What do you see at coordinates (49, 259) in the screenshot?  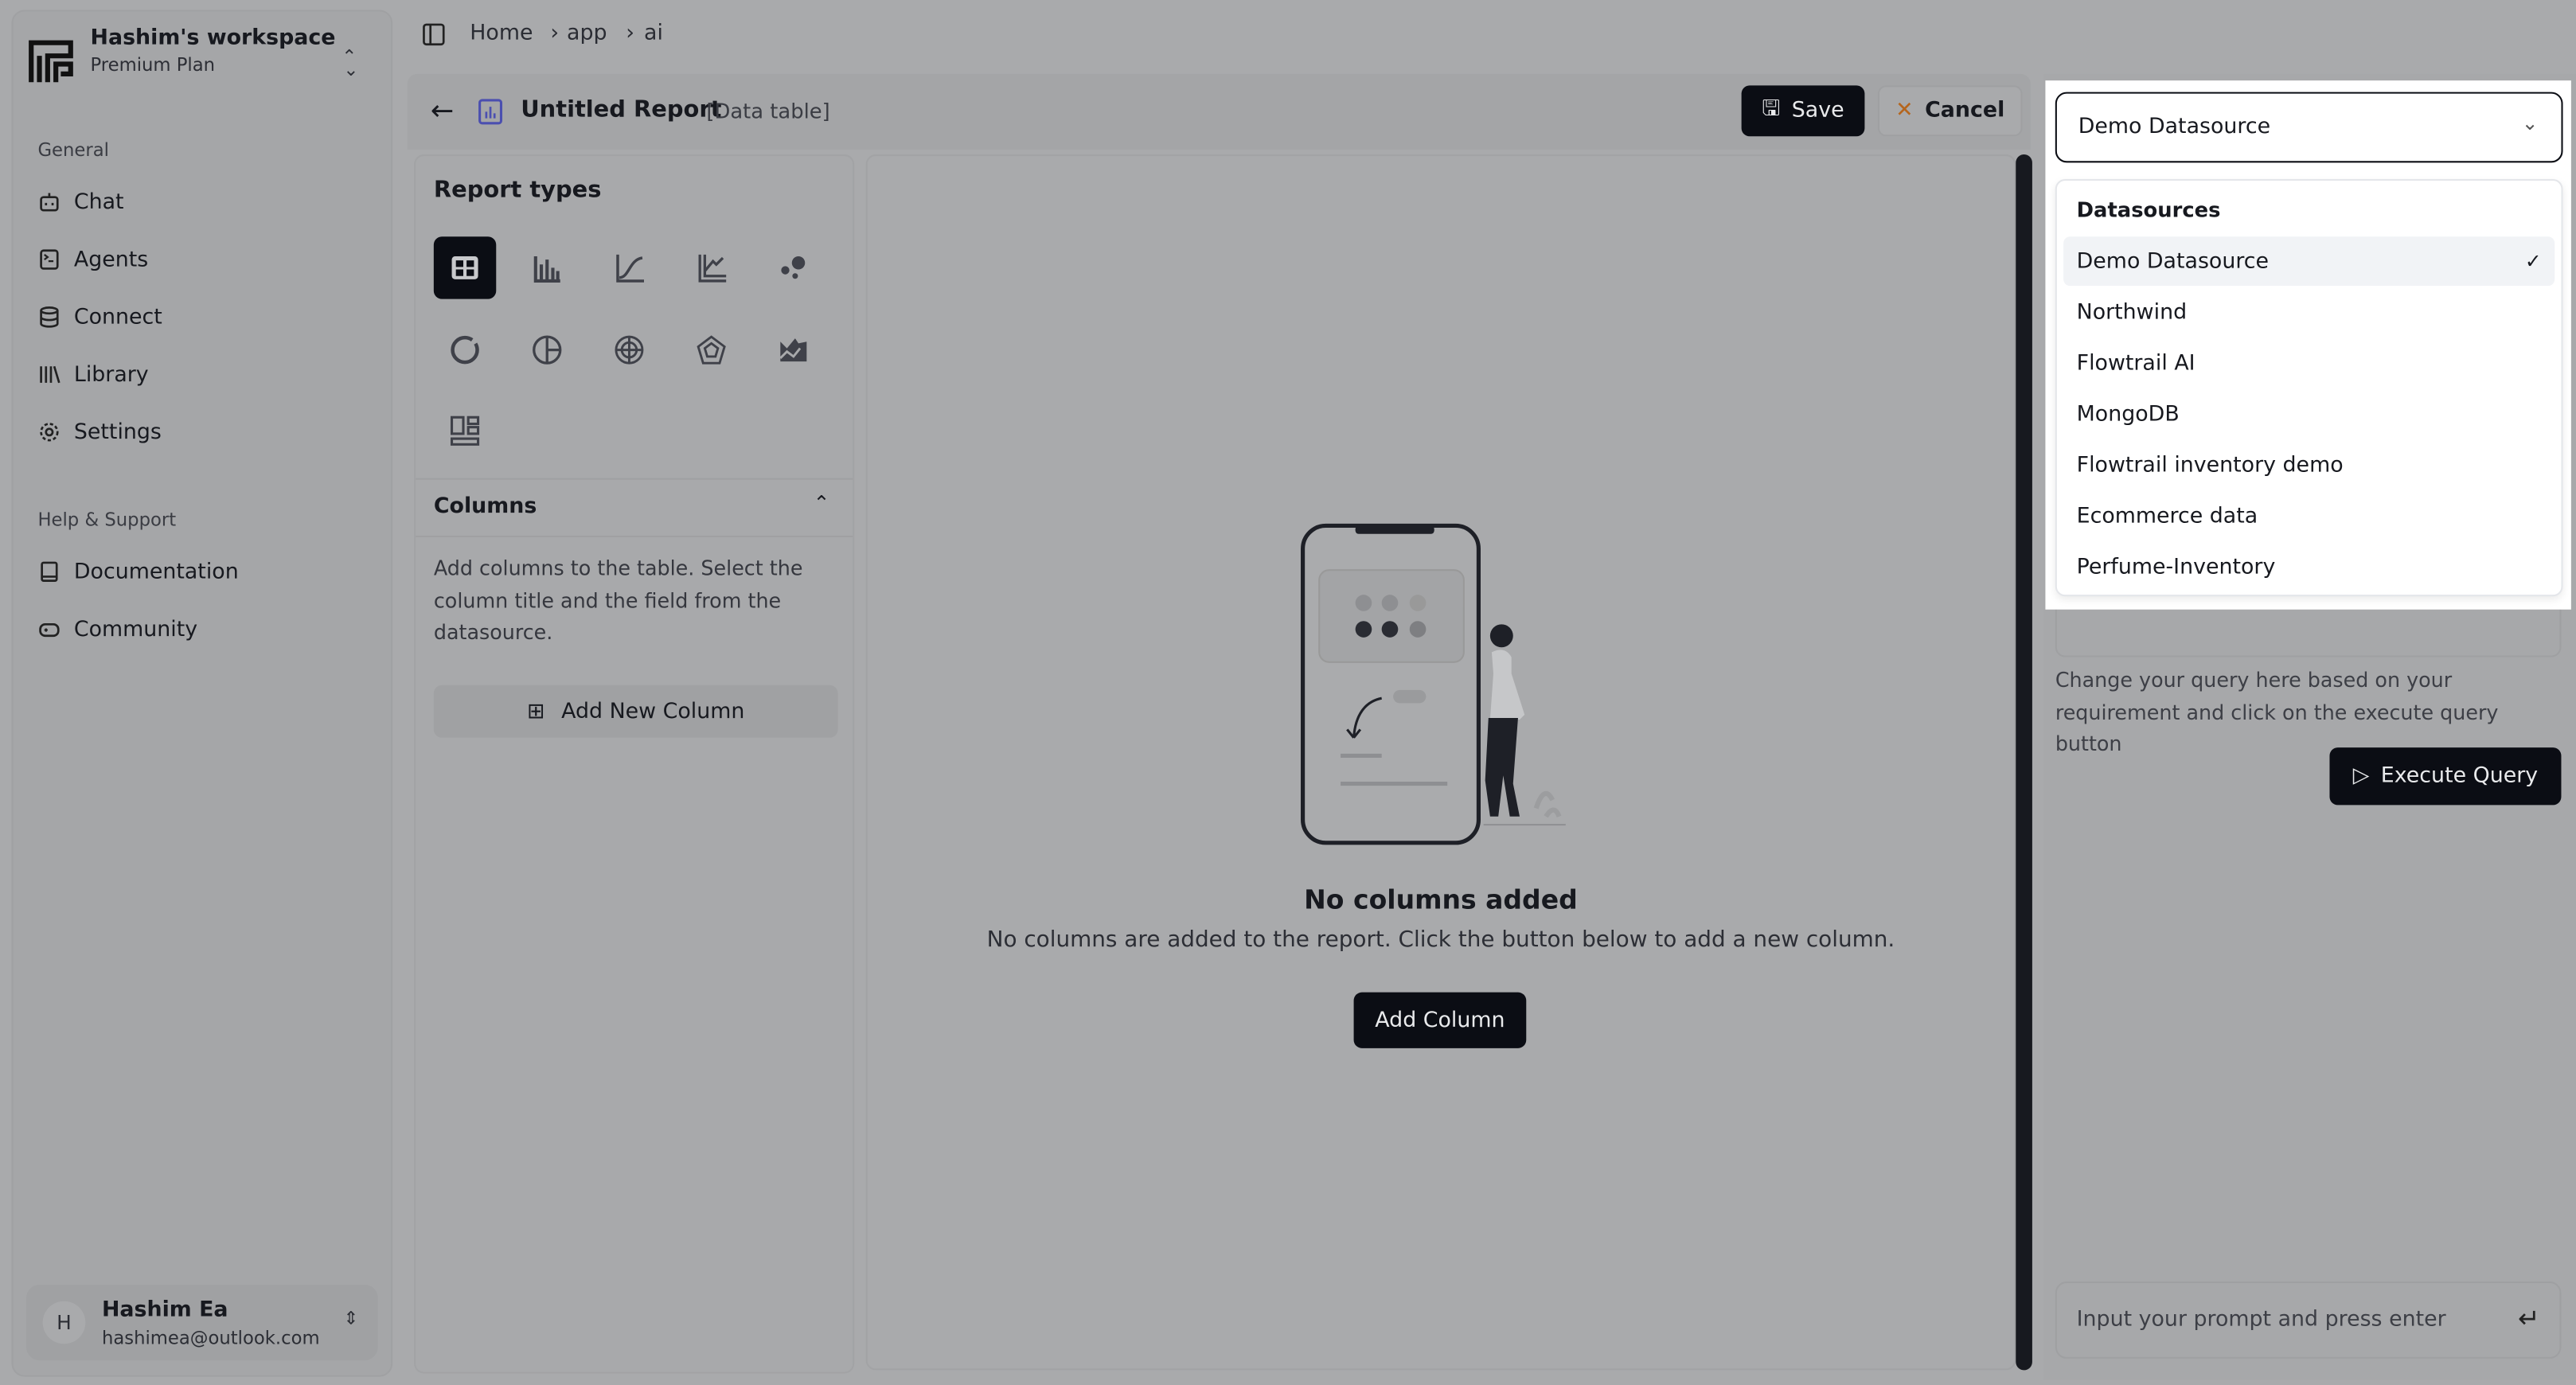 I see `terminal-icon` at bounding box center [49, 259].